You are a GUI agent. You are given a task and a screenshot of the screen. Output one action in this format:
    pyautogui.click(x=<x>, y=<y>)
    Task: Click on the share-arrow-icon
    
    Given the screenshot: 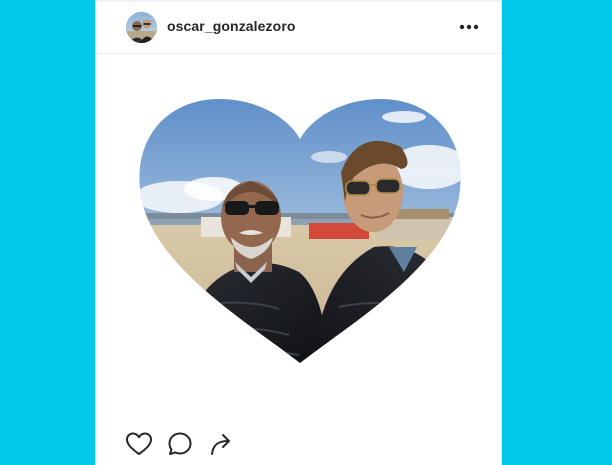 What is the action you would take?
    pyautogui.click(x=220, y=444)
    